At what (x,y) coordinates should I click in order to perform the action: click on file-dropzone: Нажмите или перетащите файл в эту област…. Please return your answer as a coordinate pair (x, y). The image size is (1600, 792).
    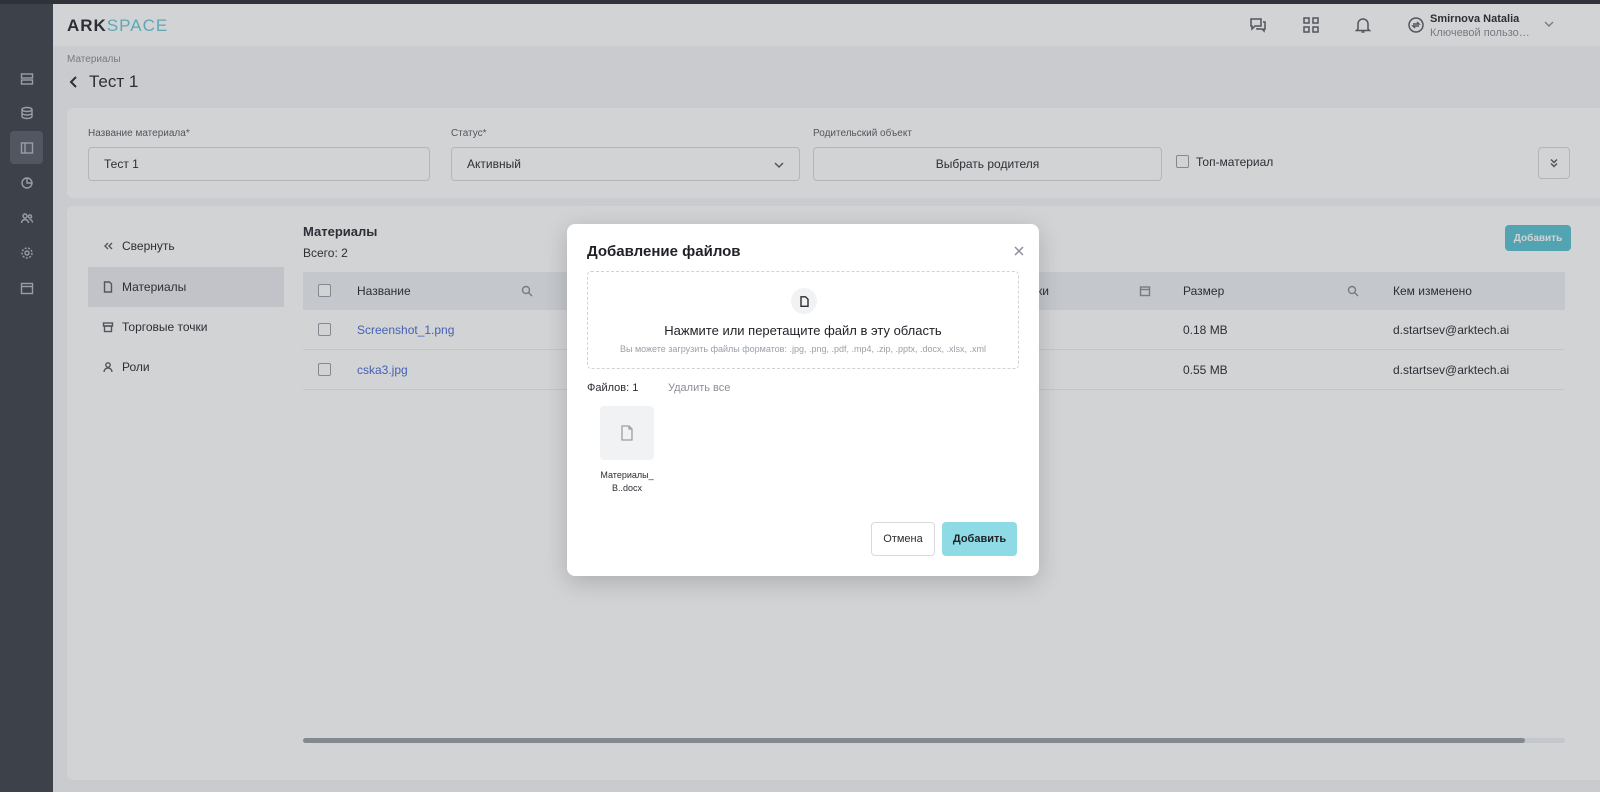
    Looking at the image, I should click on (803, 320).